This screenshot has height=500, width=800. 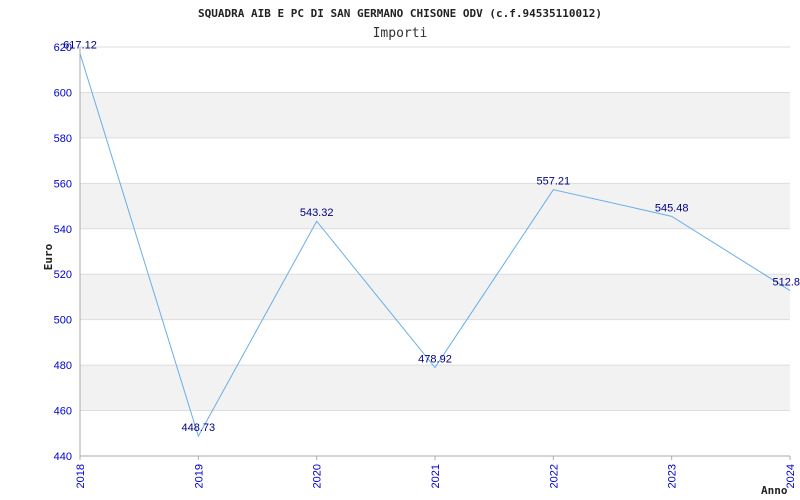 I want to click on data-label: 557.21, so click(x=554, y=182).